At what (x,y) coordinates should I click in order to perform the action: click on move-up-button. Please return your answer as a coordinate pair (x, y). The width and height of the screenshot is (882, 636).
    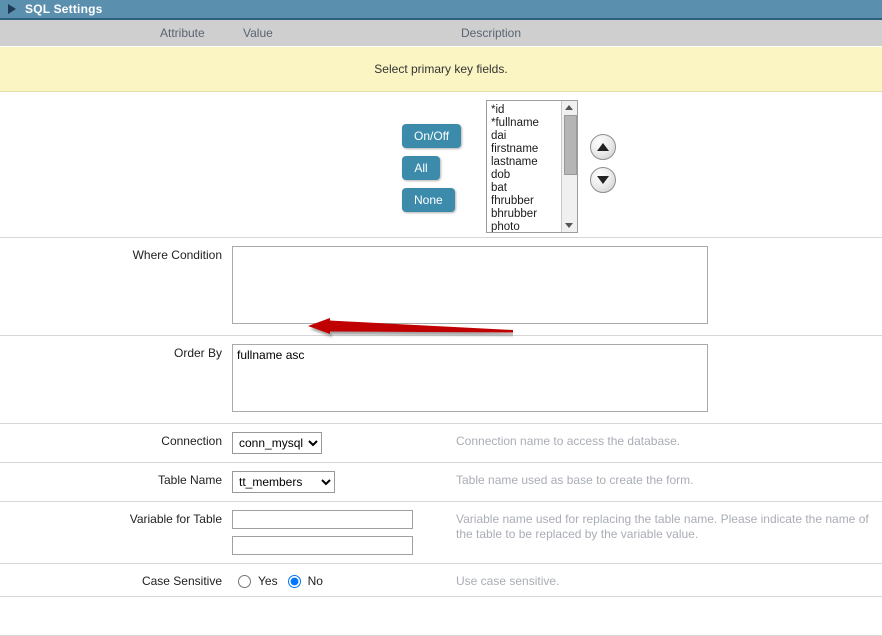
    Looking at the image, I should click on (603, 147).